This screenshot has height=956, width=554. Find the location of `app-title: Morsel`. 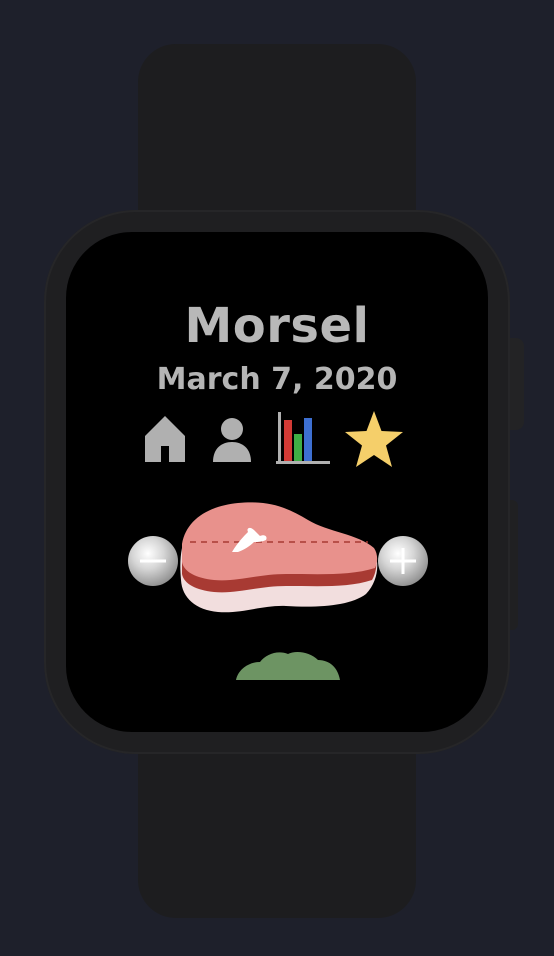

app-title: Morsel is located at coordinates (277, 326).